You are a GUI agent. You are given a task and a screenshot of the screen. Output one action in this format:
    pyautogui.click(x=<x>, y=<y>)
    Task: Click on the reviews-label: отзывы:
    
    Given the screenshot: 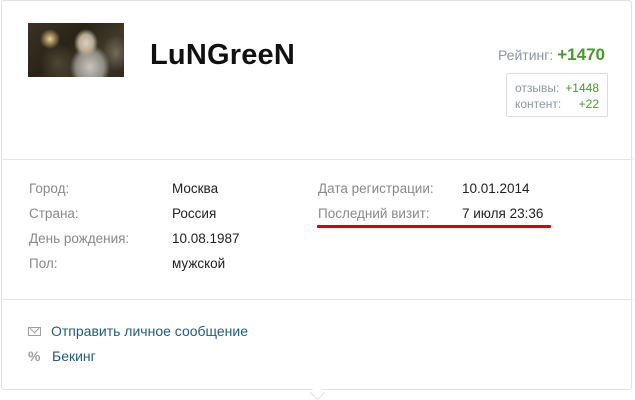 What is the action you would take?
    pyautogui.click(x=537, y=88)
    